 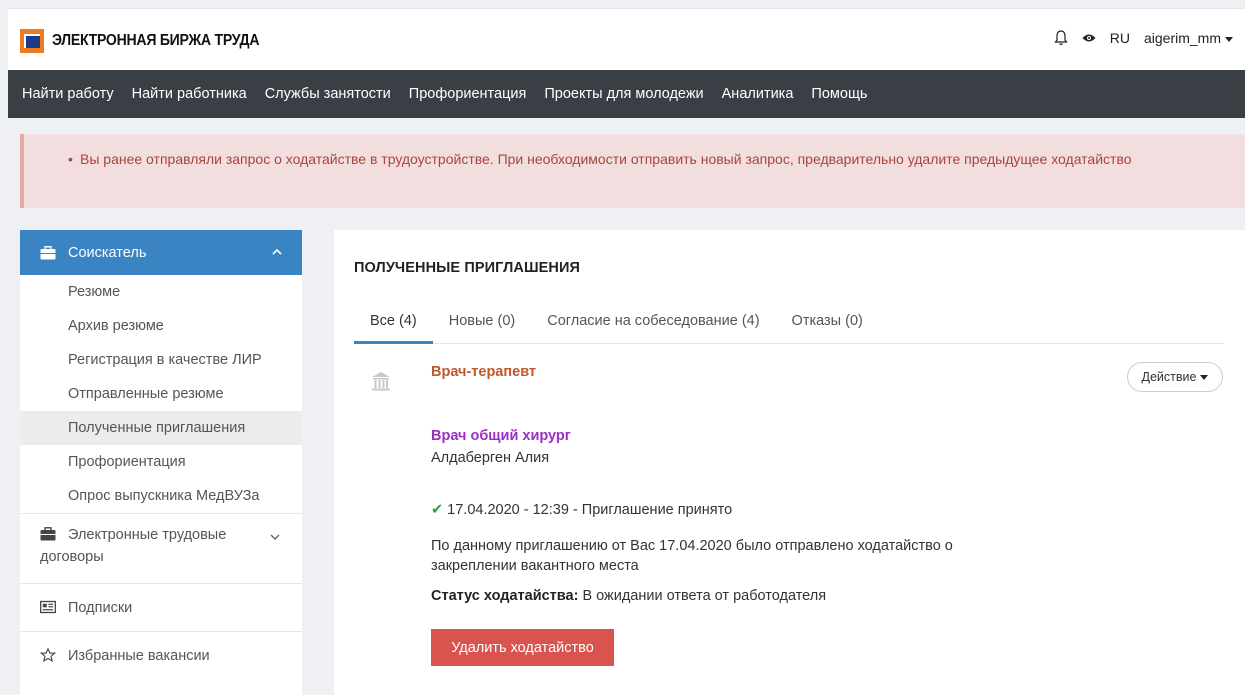 I want to click on site-logo: ЭЛЕКТРОННАЯ БИРЖА ТРУДА, so click(x=153, y=41).